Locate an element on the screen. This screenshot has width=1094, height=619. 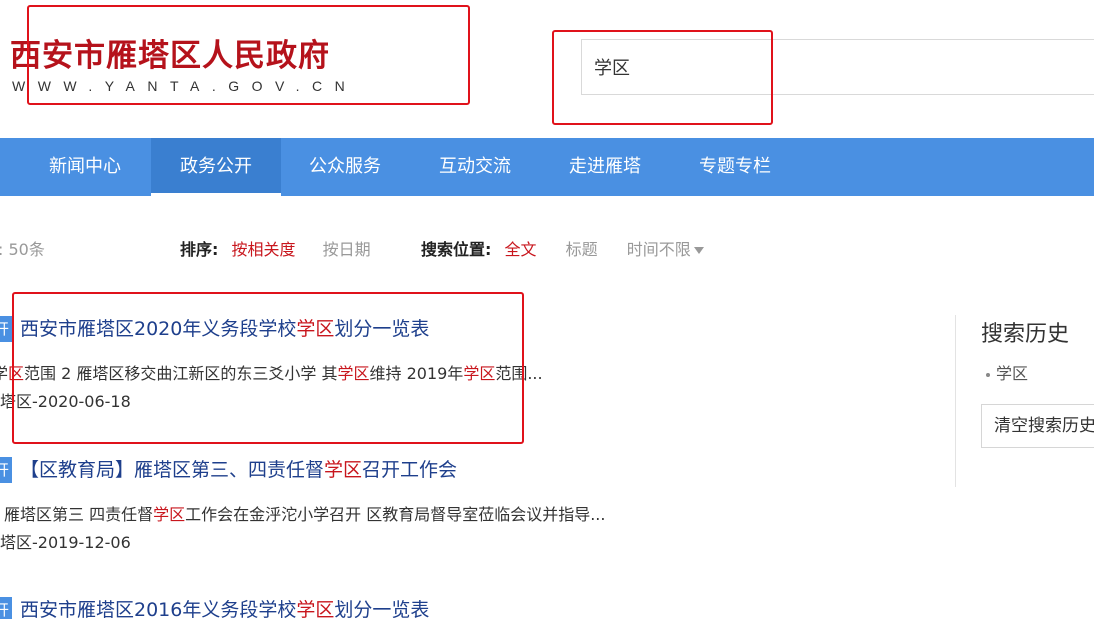
result-count: : 50条 is located at coordinates (22, 250).